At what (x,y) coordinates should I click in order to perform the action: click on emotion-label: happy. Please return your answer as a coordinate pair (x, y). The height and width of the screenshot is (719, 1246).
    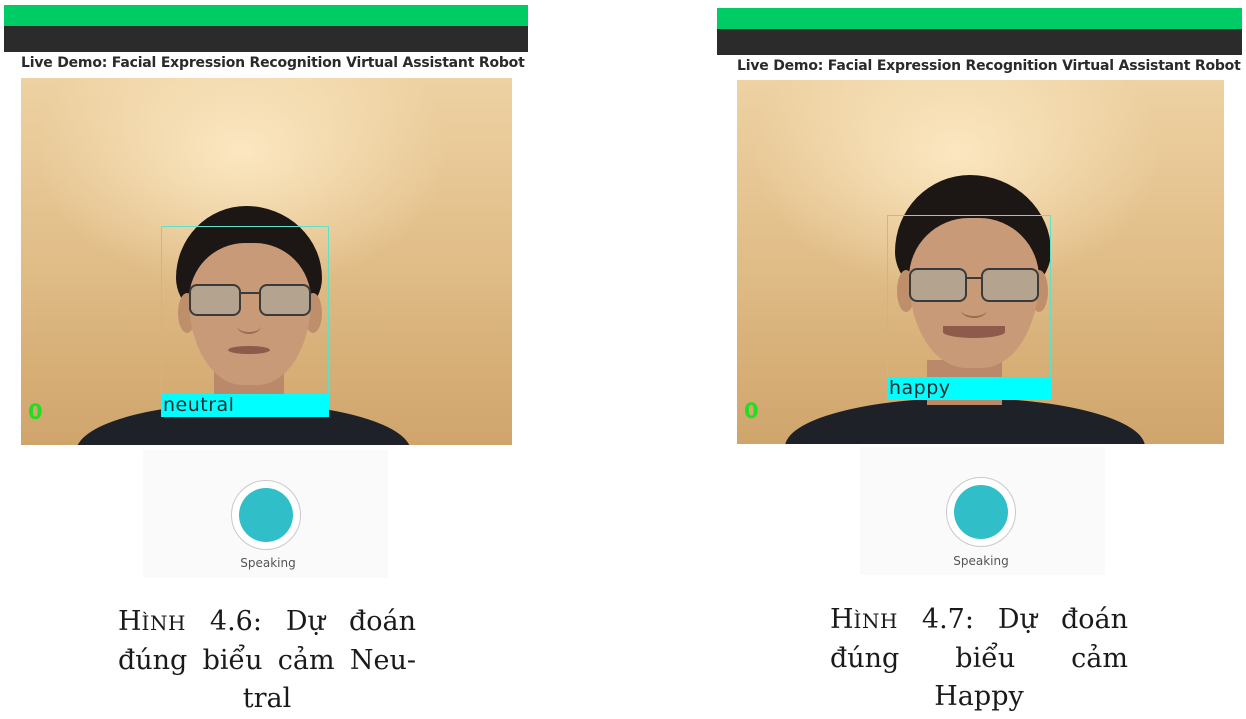
    Looking at the image, I should click on (969, 388).